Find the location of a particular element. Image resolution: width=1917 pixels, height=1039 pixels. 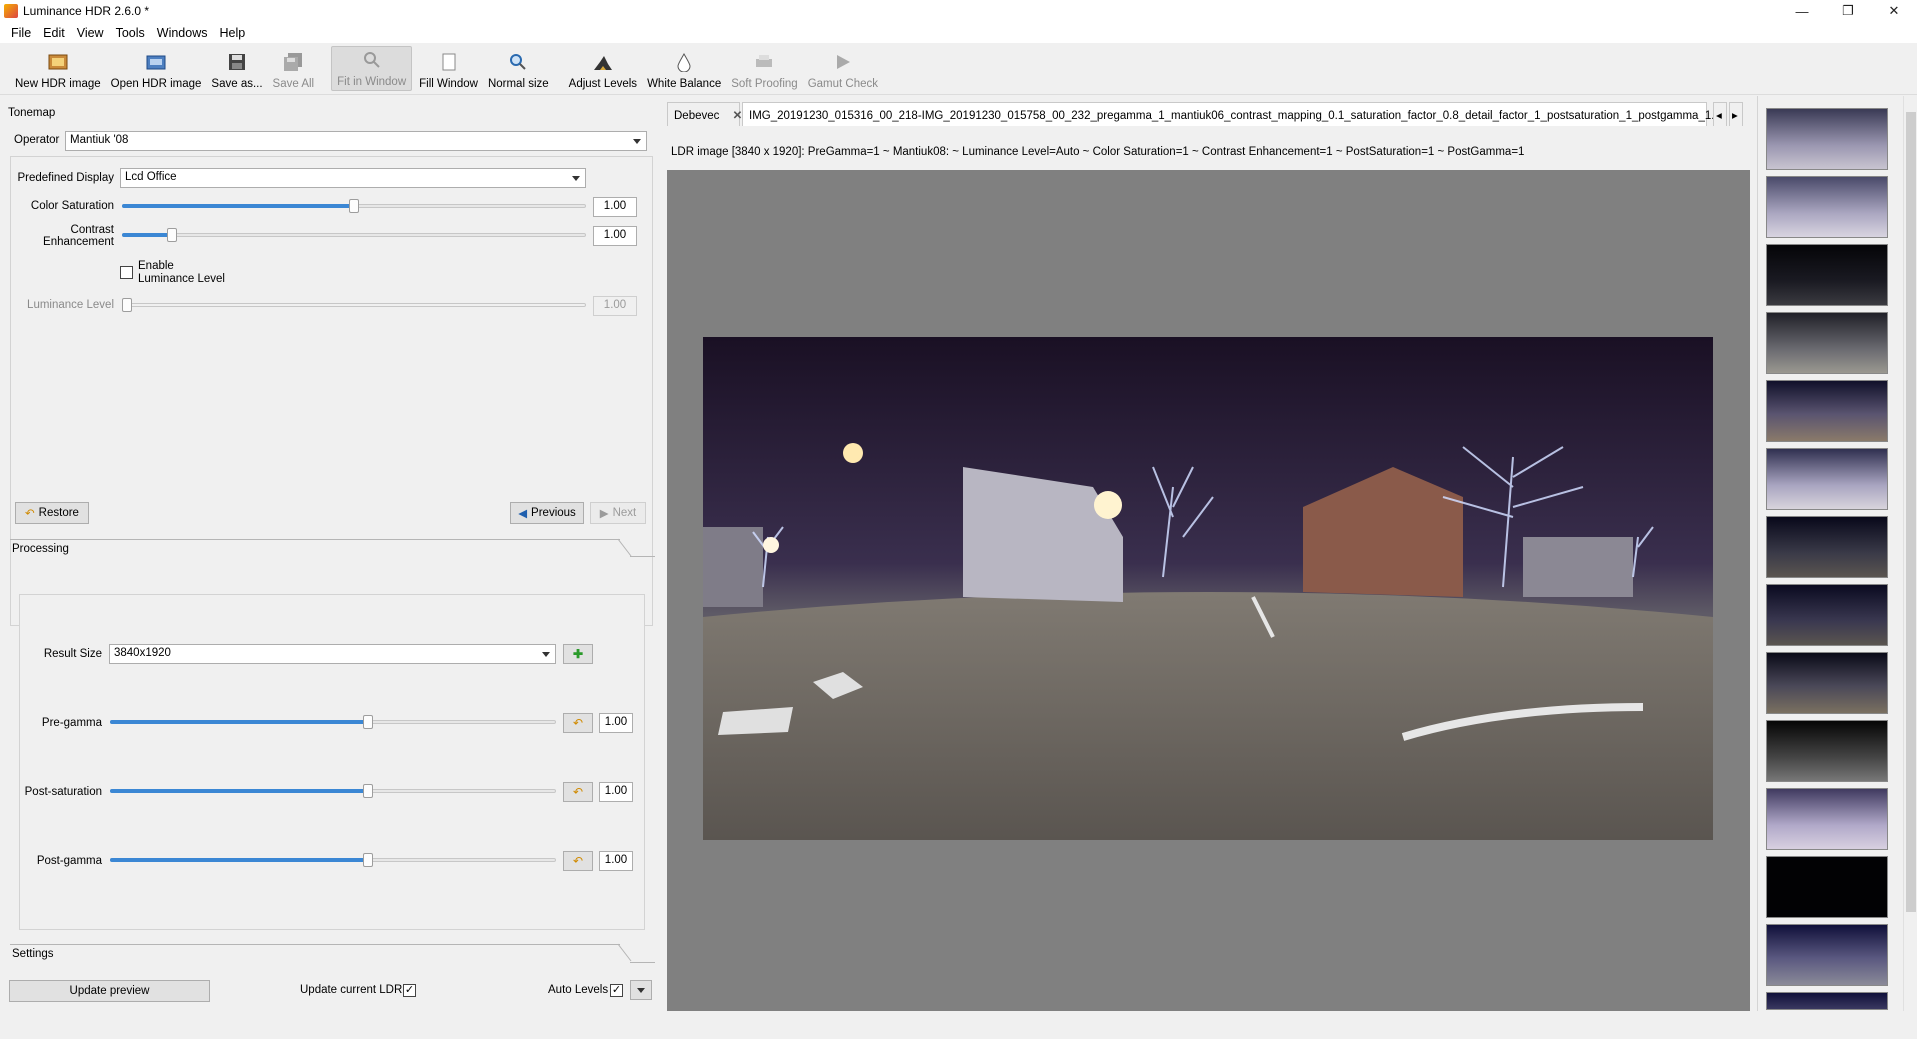

pregamma-spinbox: 1.00 is located at coordinates (616, 723).